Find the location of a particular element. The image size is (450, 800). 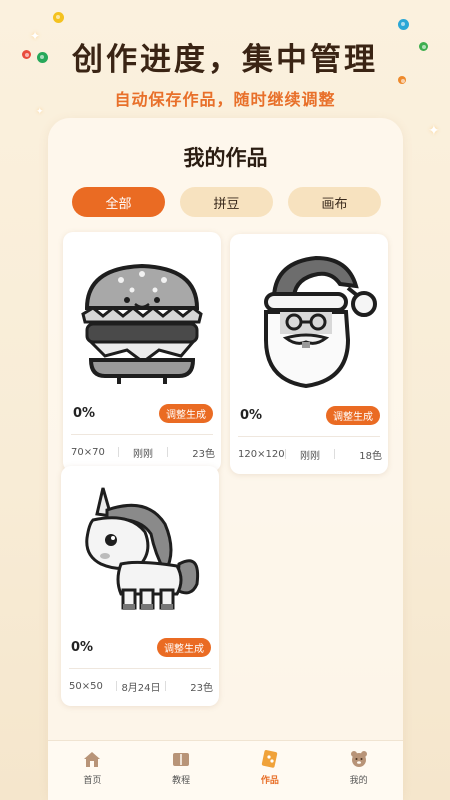

decor-bead-yellow is located at coordinates (58, 17).